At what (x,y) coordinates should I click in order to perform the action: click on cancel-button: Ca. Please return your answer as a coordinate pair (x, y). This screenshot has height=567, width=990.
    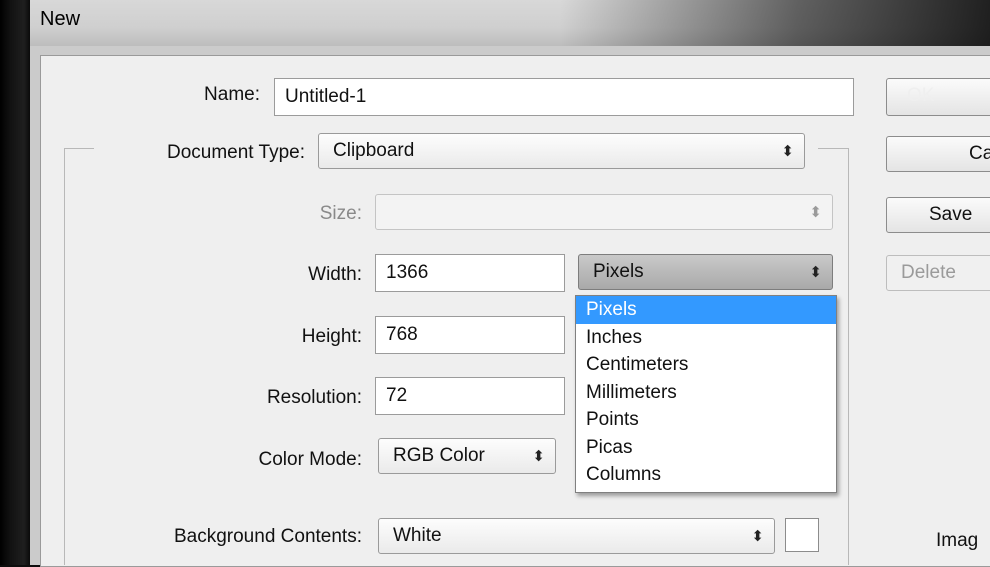
    Looking at the image, I should click on (938, 154).